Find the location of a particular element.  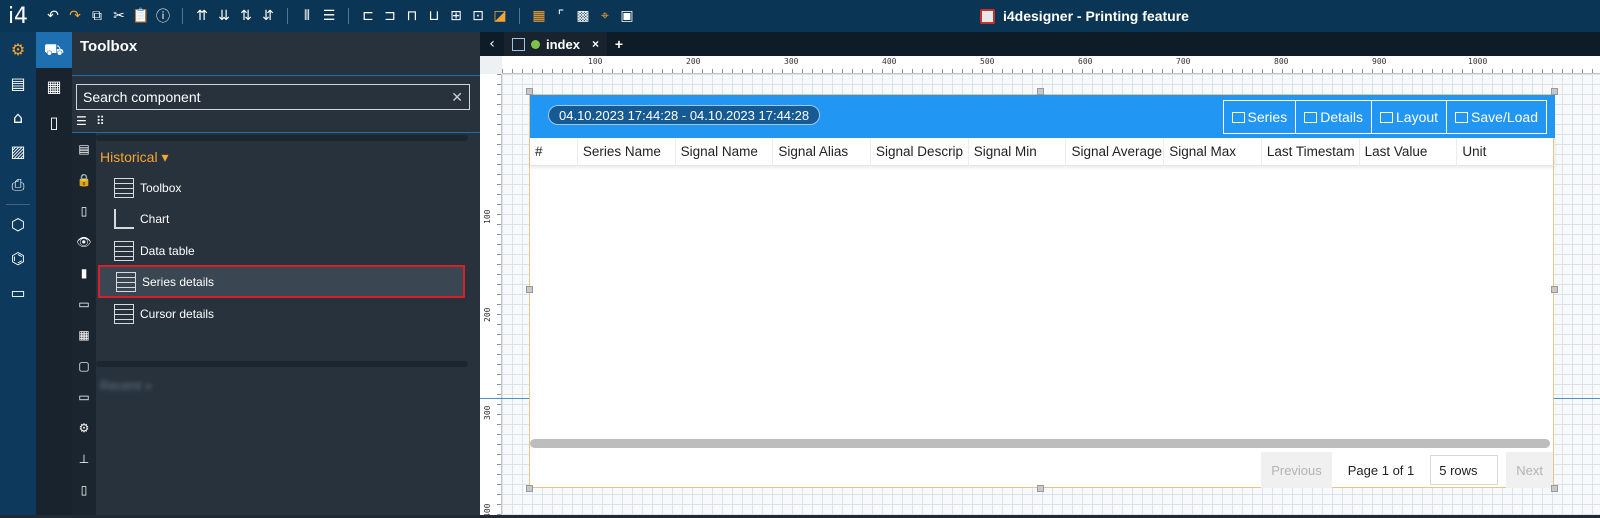

distribute-v-icon: ☰ is located at coordinates (329, 16).